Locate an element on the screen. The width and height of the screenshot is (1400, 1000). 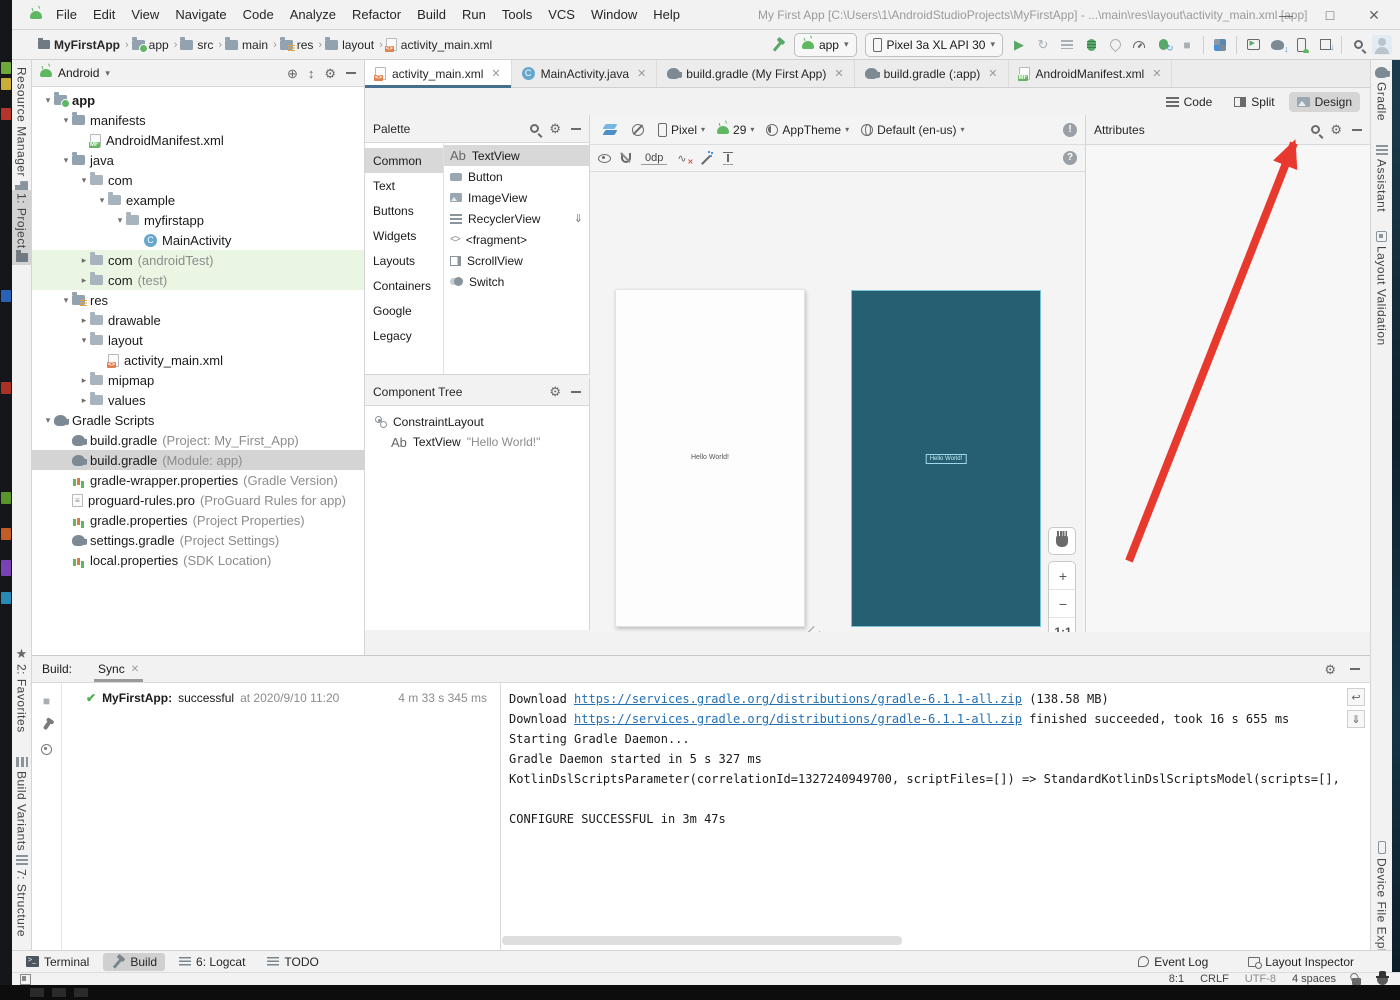
device-select: Pixel 3a XL API 30 ▾ is located at coordinates (933, 44).